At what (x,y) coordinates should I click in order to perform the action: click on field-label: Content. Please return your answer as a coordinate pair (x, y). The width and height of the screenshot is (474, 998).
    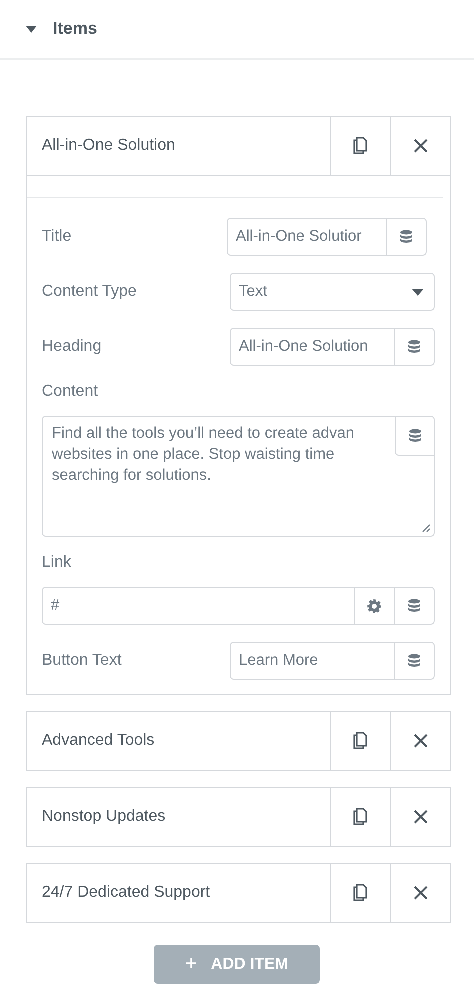
    Looking at the image, I should click on (71, 392).